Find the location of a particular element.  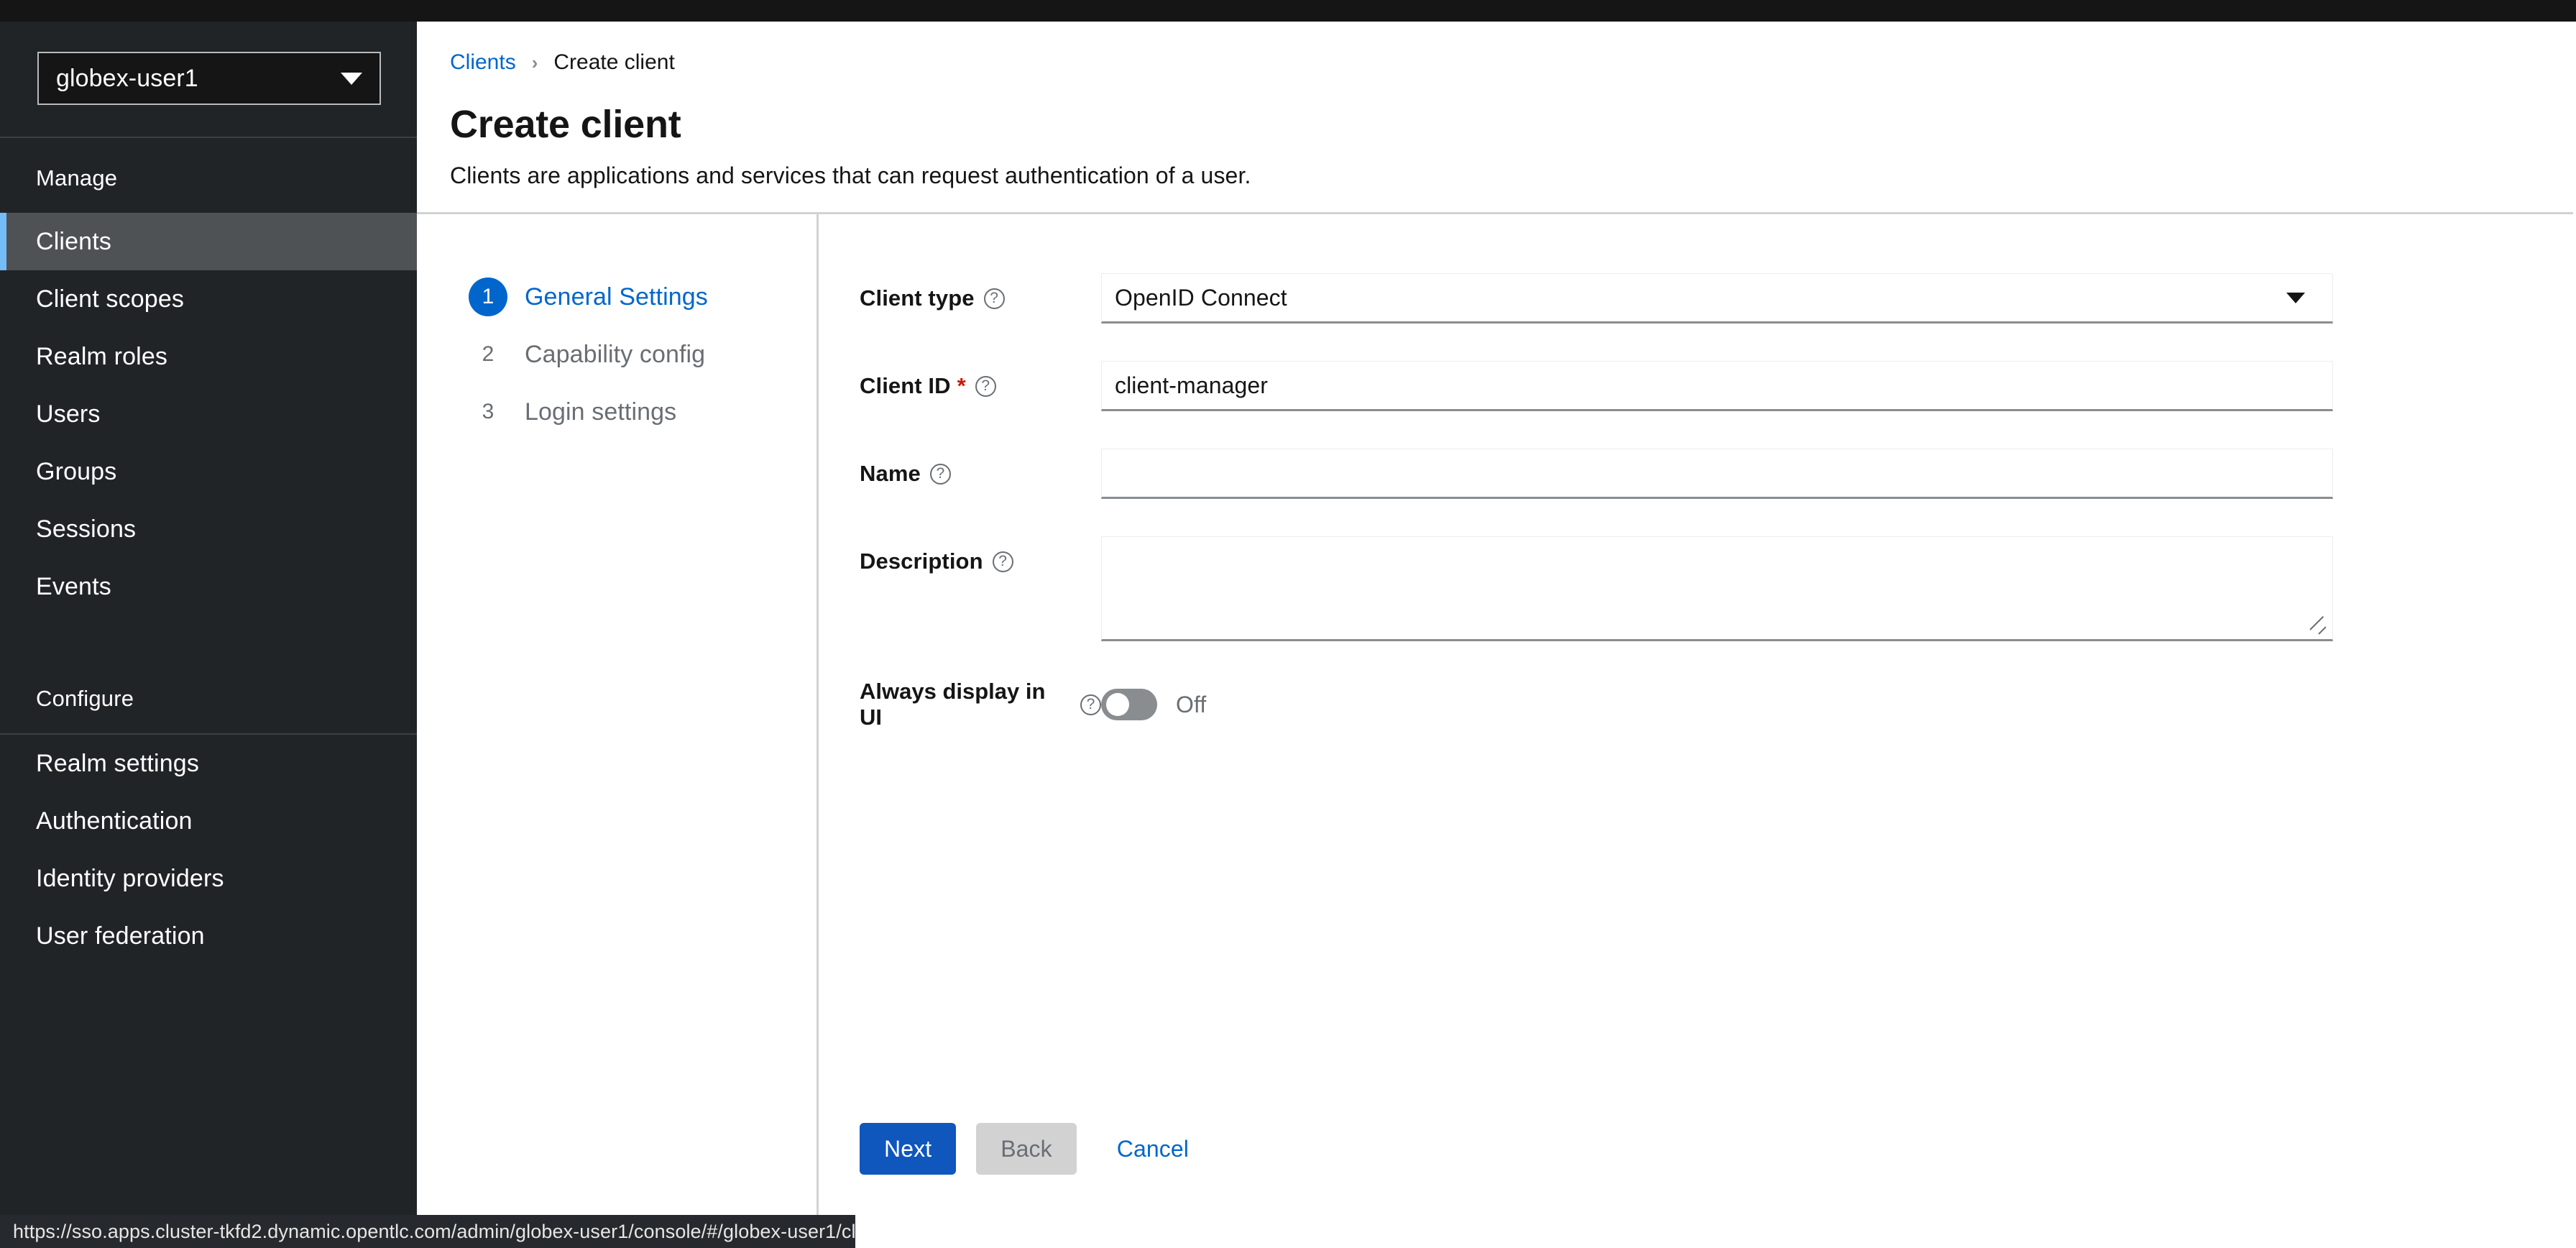

always-display-toggle is located at coordinates (1129, 704).